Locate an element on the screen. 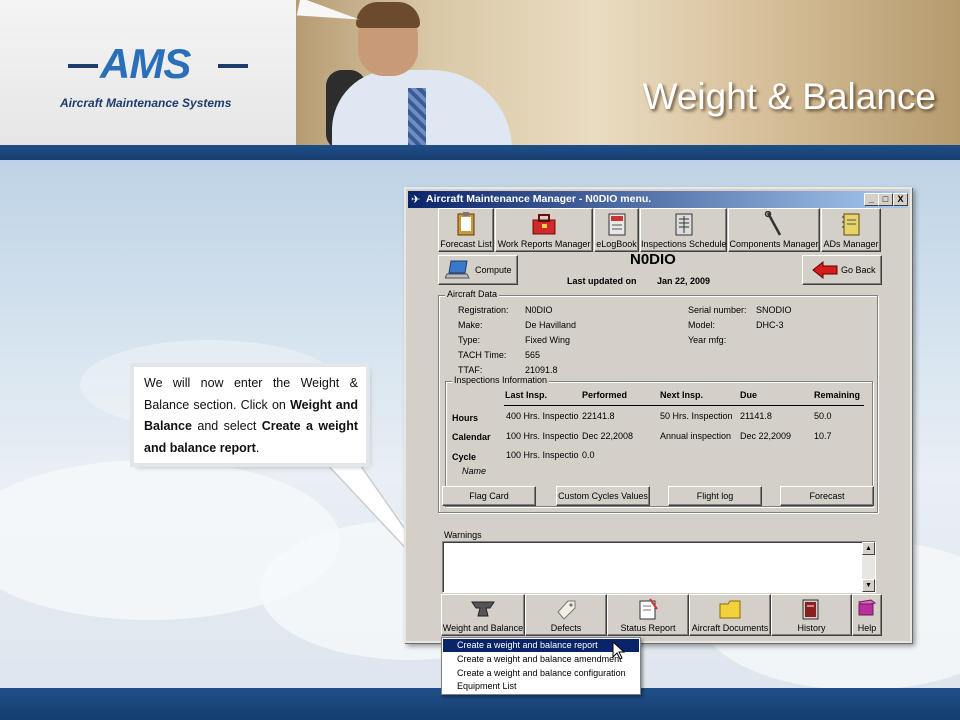 The height and width of the screenshot is (720, 960). calendar-remaining: 10.7 is located at coordinates (823, 436).